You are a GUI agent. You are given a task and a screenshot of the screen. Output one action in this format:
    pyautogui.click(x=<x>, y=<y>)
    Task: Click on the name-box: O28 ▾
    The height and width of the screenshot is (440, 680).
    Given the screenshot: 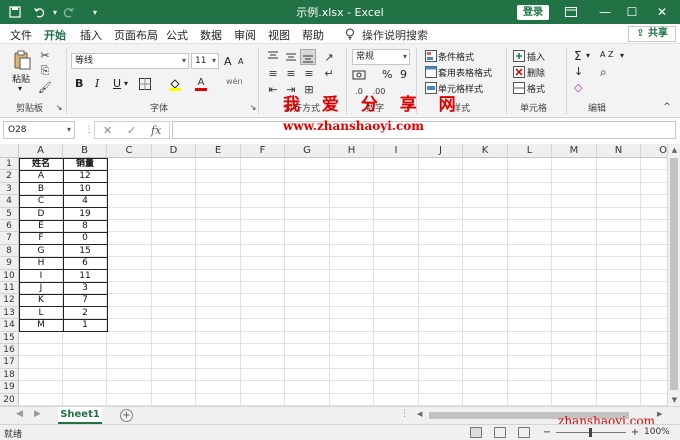 What is the action you would take?
    pyautogui.click(x=39, y=130)
    